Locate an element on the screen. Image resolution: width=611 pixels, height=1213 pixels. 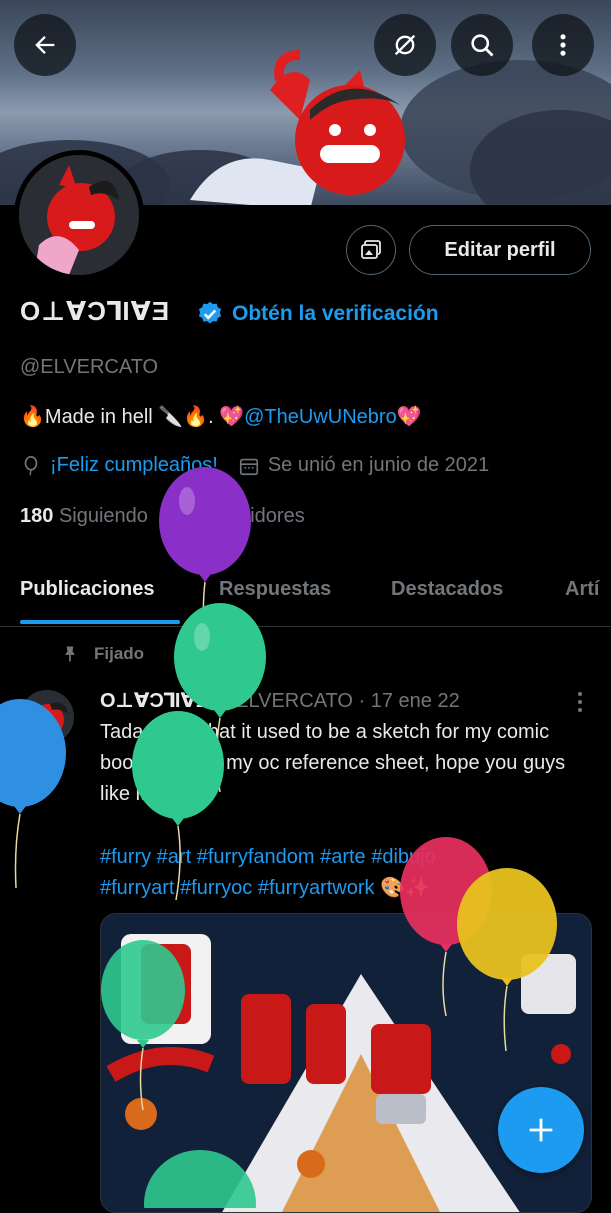
post-date: · 17 ene 22 is located at coordinates (409, 701).